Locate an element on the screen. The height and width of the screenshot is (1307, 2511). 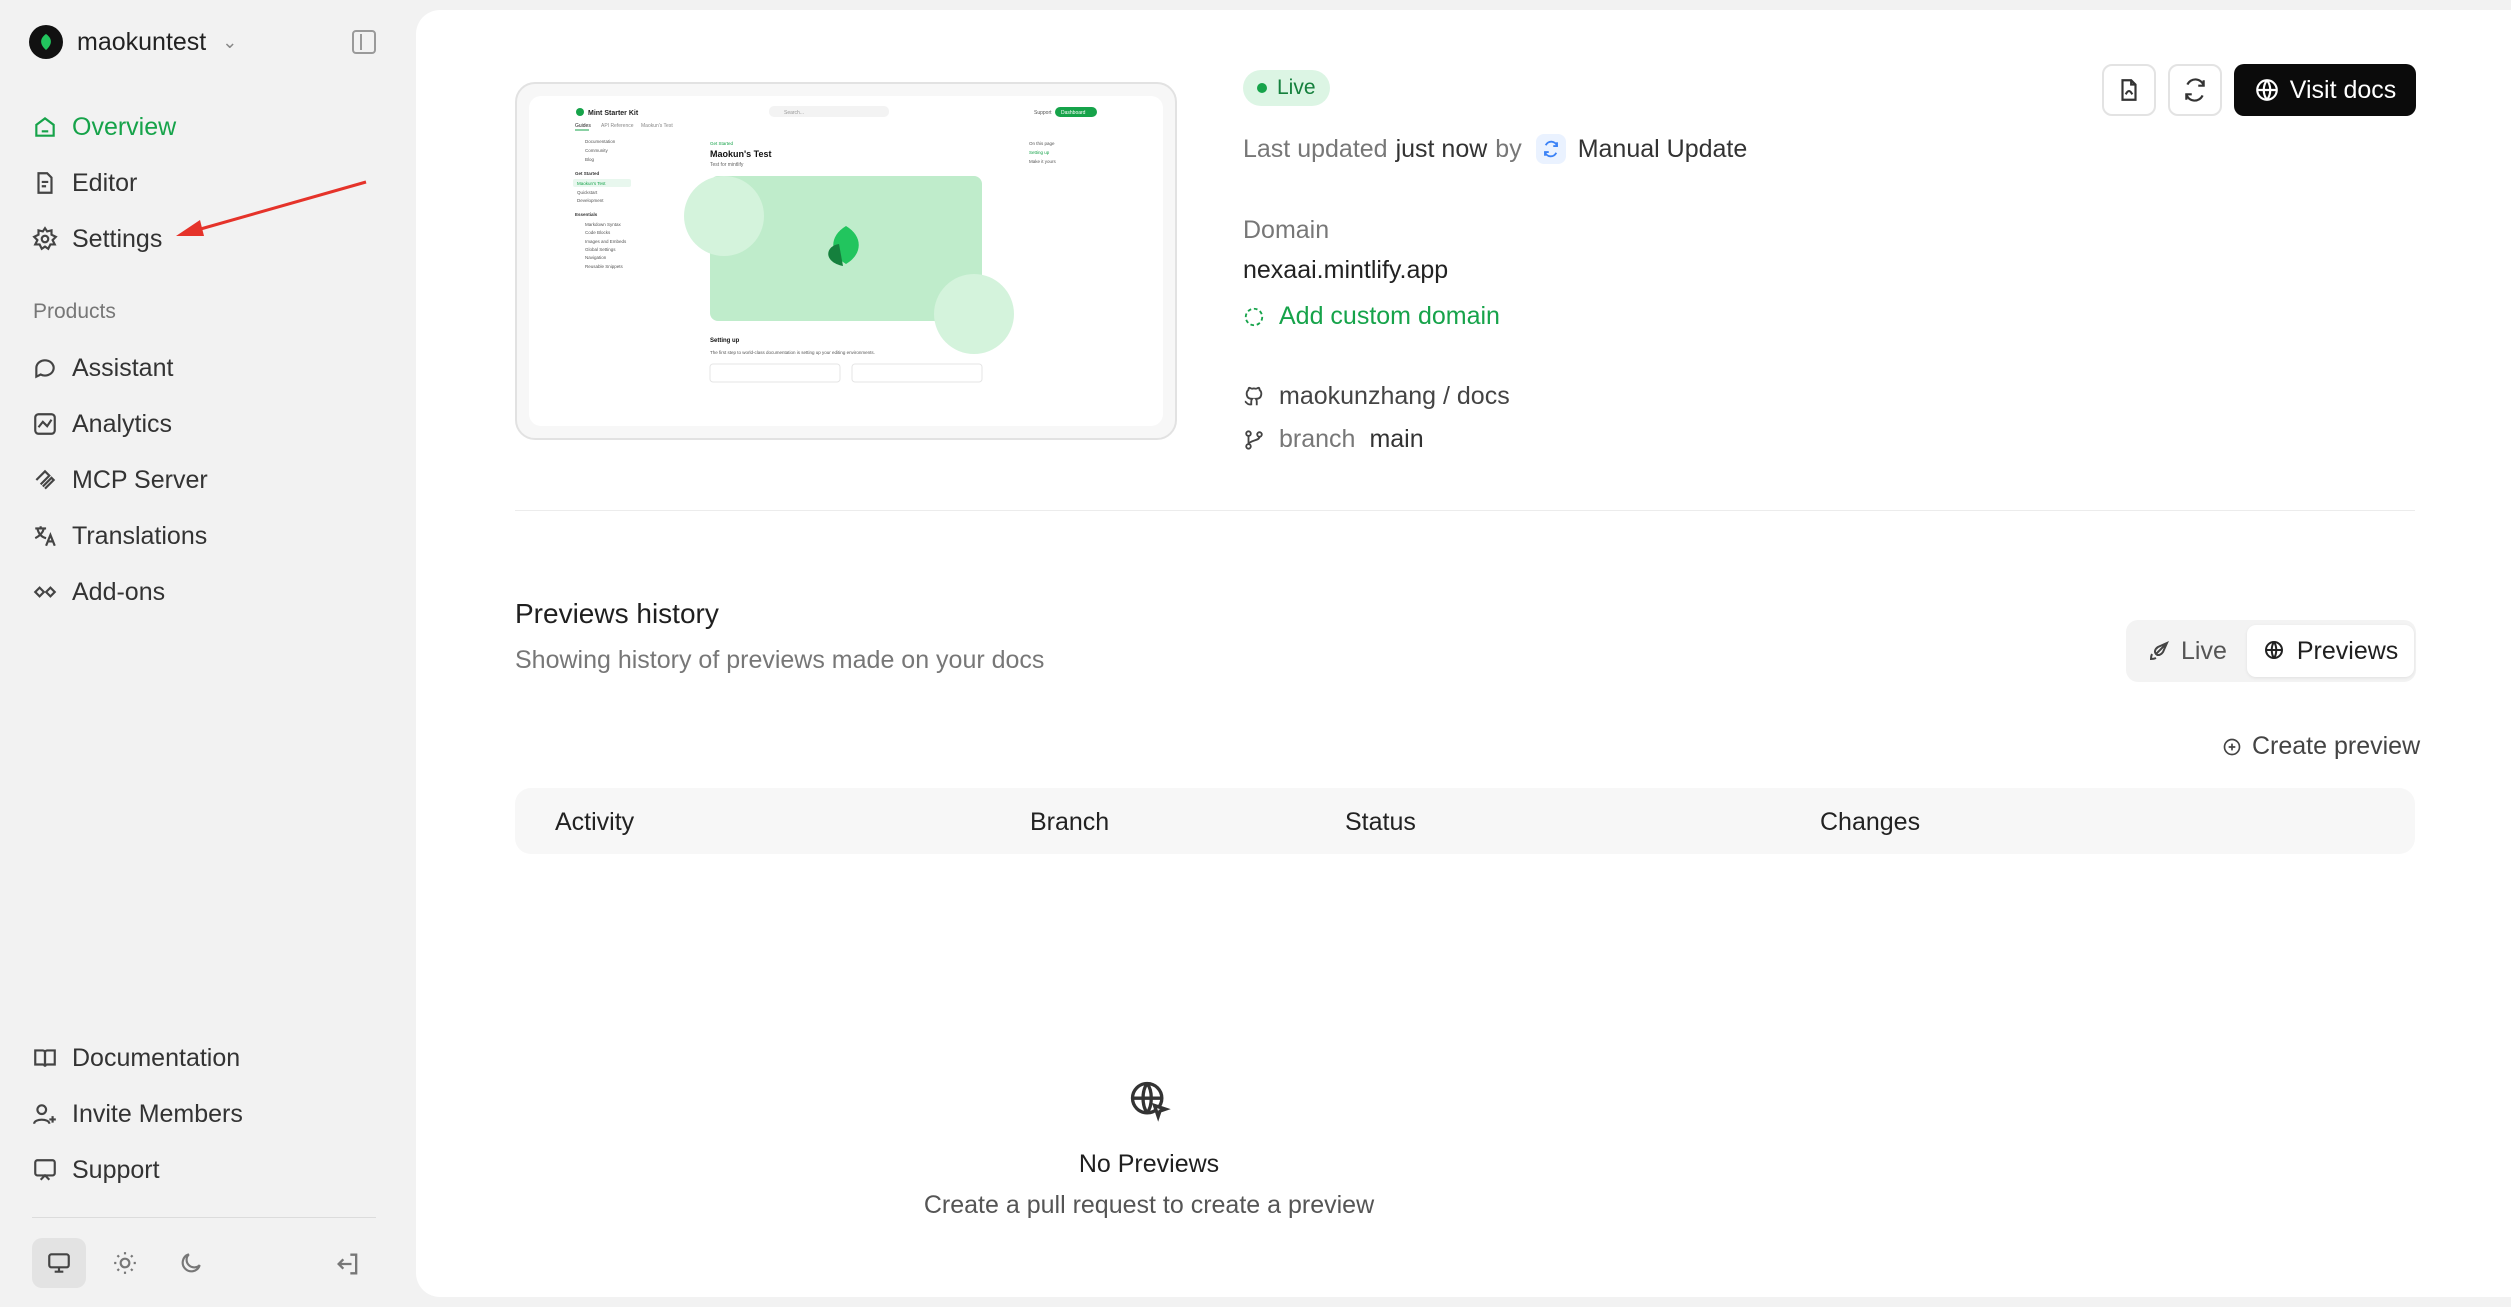
thumb-dashboard: Dashboard is located at coordinates (1073, 113).